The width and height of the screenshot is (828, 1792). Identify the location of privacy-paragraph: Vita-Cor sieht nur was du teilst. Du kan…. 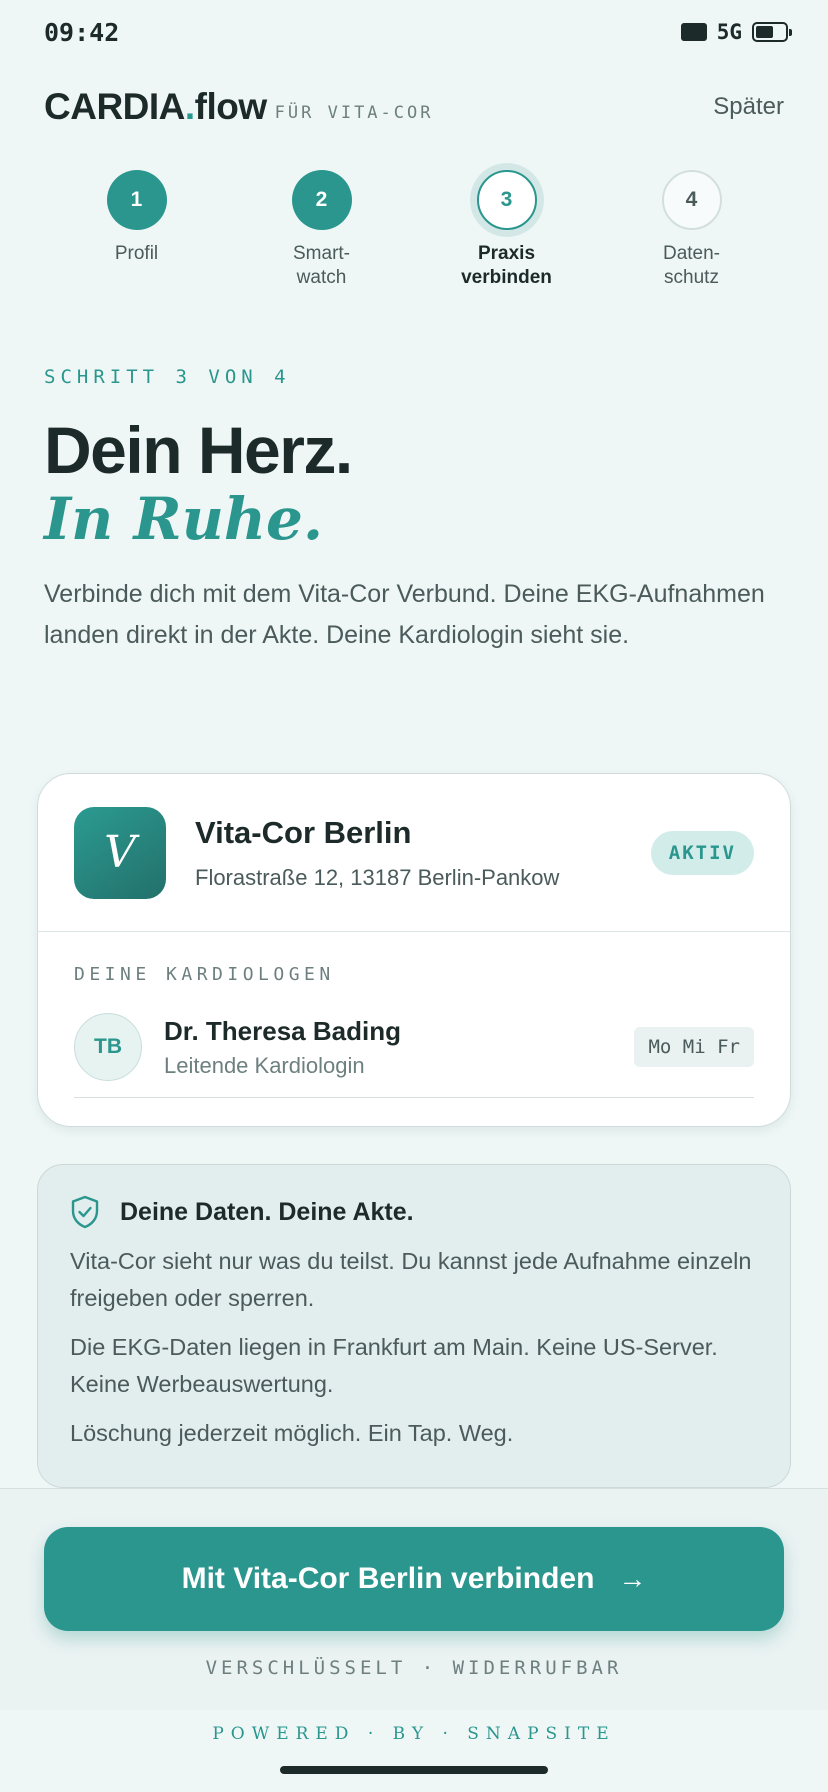
(411, 1279).